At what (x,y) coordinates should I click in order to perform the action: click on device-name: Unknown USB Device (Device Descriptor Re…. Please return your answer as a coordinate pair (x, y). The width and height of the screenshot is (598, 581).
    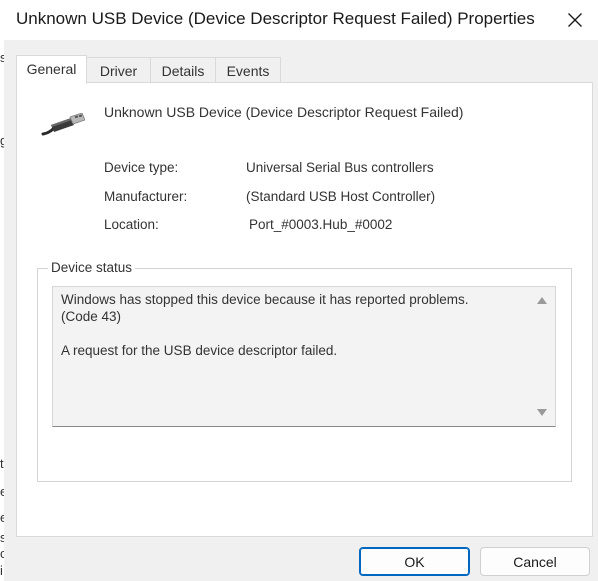
    Looking at the image, I should click on (284, 112).